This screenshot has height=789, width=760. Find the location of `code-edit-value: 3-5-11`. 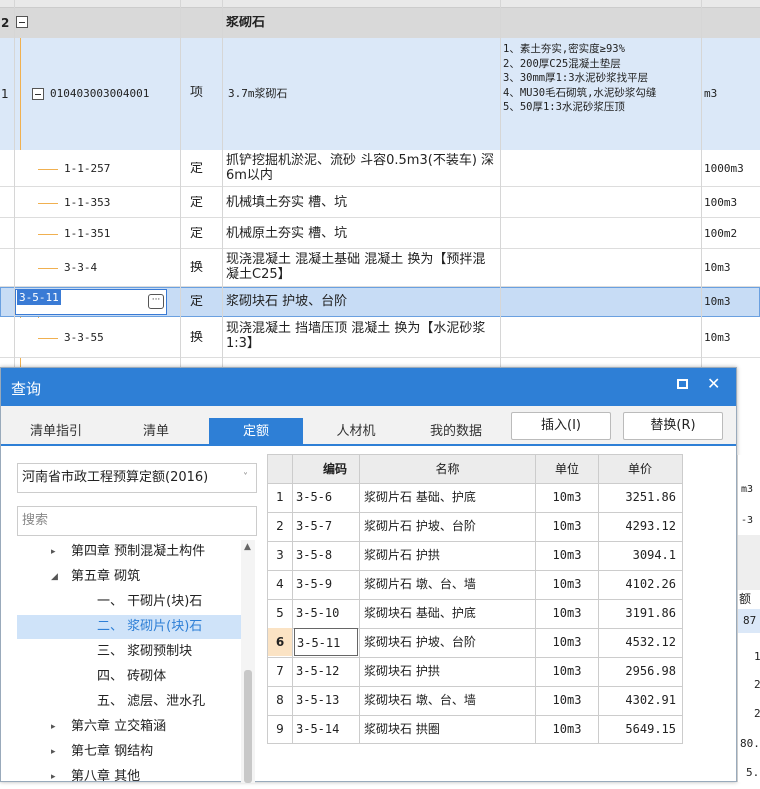

code-edit-value: 3-5-11 is located at coordinates (39, 297).